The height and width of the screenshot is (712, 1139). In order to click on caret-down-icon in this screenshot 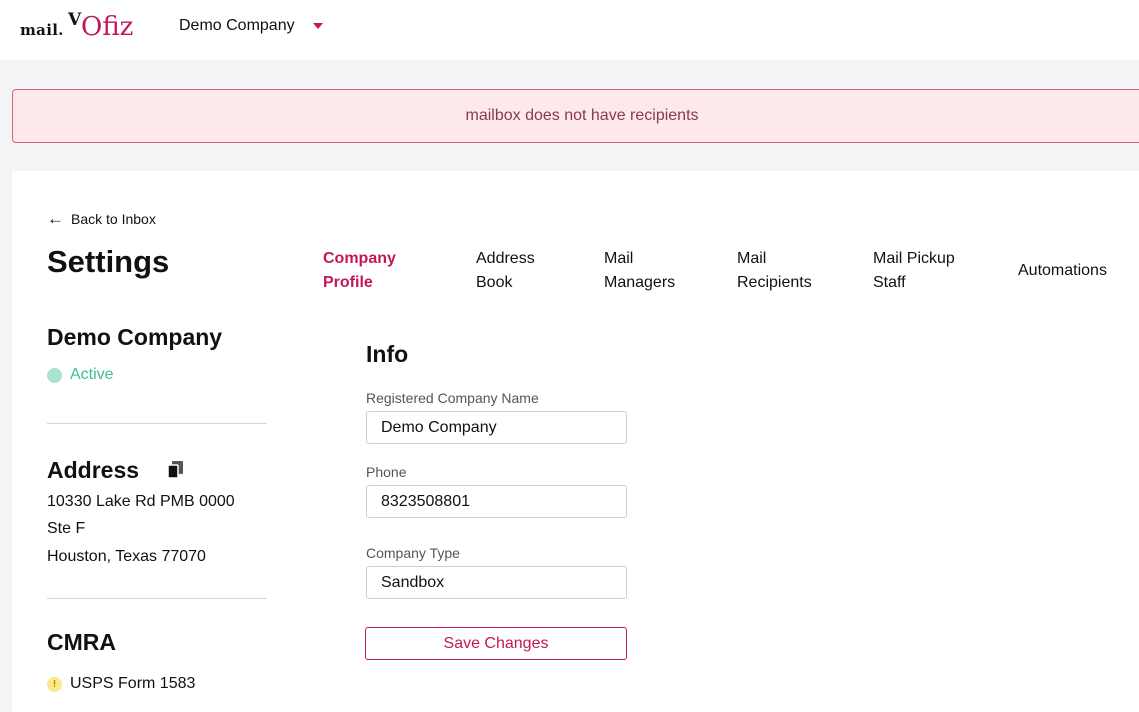, I will do `click(317, 26)`.